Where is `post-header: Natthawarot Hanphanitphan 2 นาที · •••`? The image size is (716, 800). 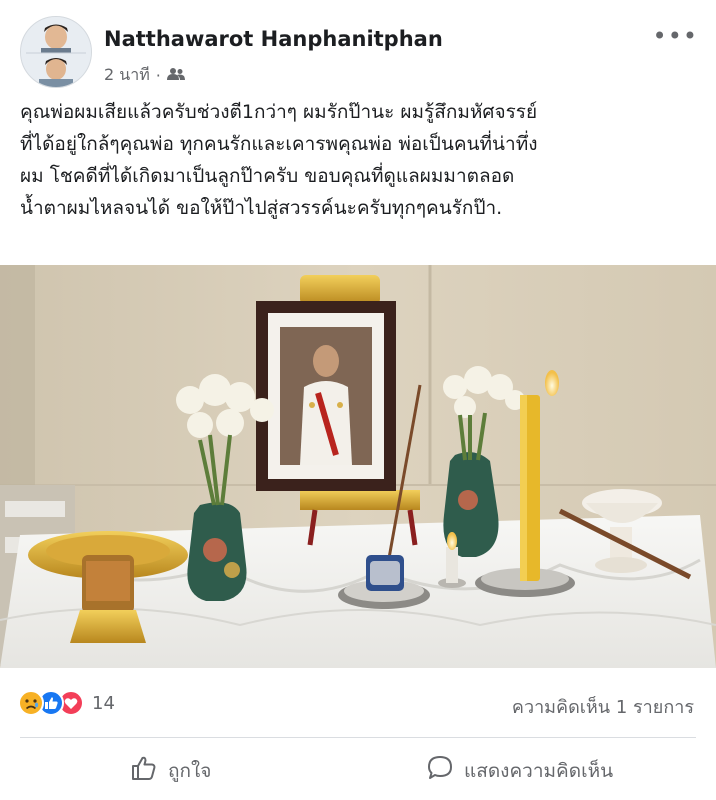 post-header: Natthawarot Hanphanitphan 2 นาที · ••• is located at coordinates (358, 46).